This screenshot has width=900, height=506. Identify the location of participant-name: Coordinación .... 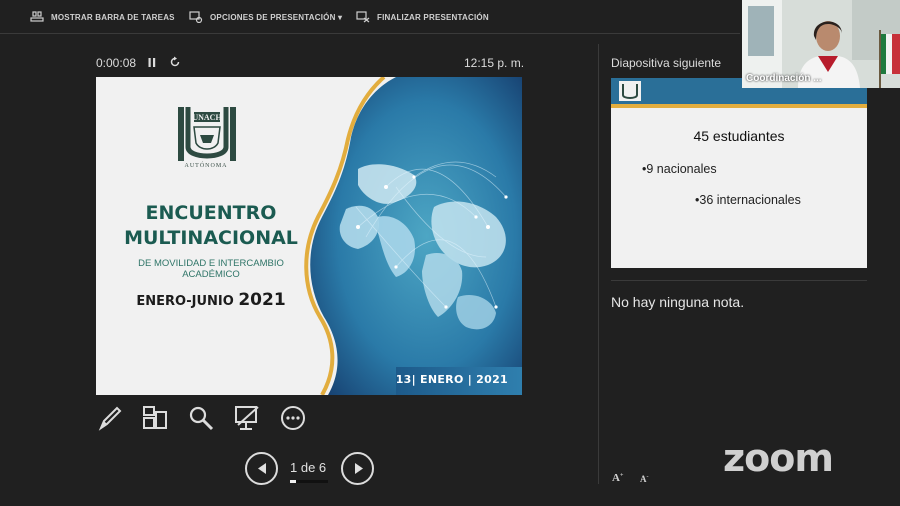
(784, 78).